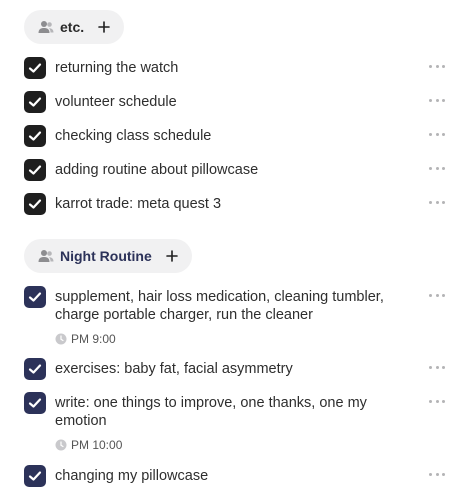 The height and width of the screenshot is (503, 464). I want to click on task-time: PM 9:00, so click(85, 339).